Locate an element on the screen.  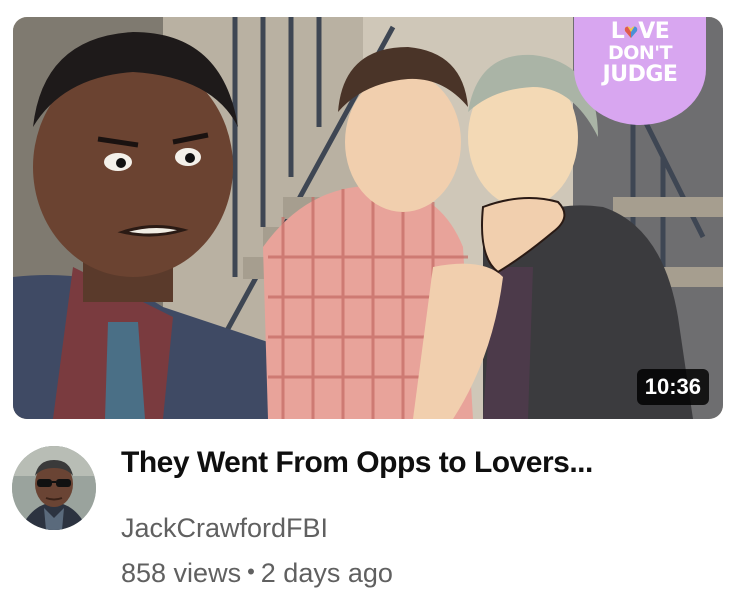
badge-line-2: DON'T is located at coordinates (640, 53).